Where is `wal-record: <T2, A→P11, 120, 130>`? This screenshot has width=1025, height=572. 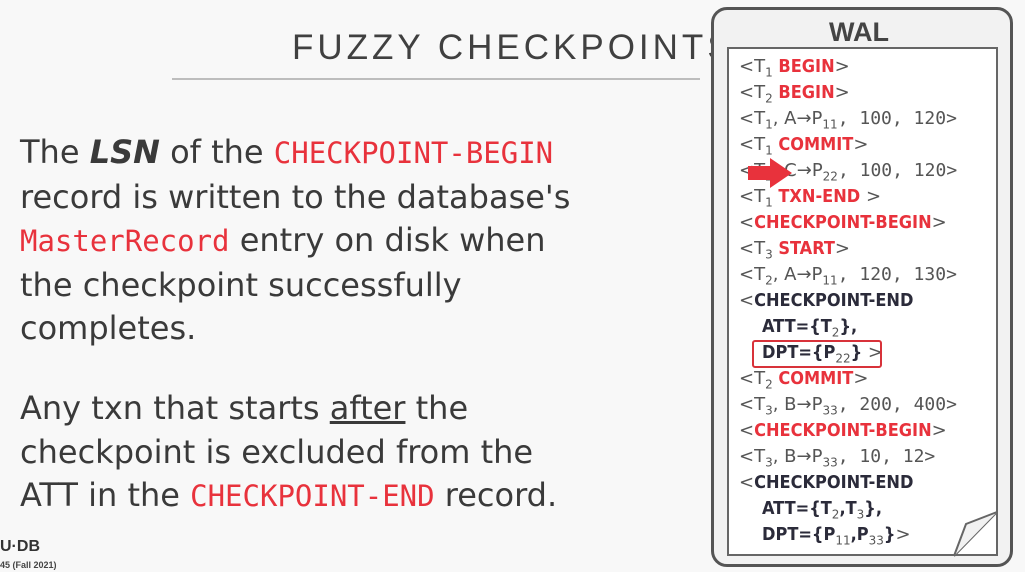 wal-record: <T2, A→P11, 120, 130> is located at coordinates (848, 275).